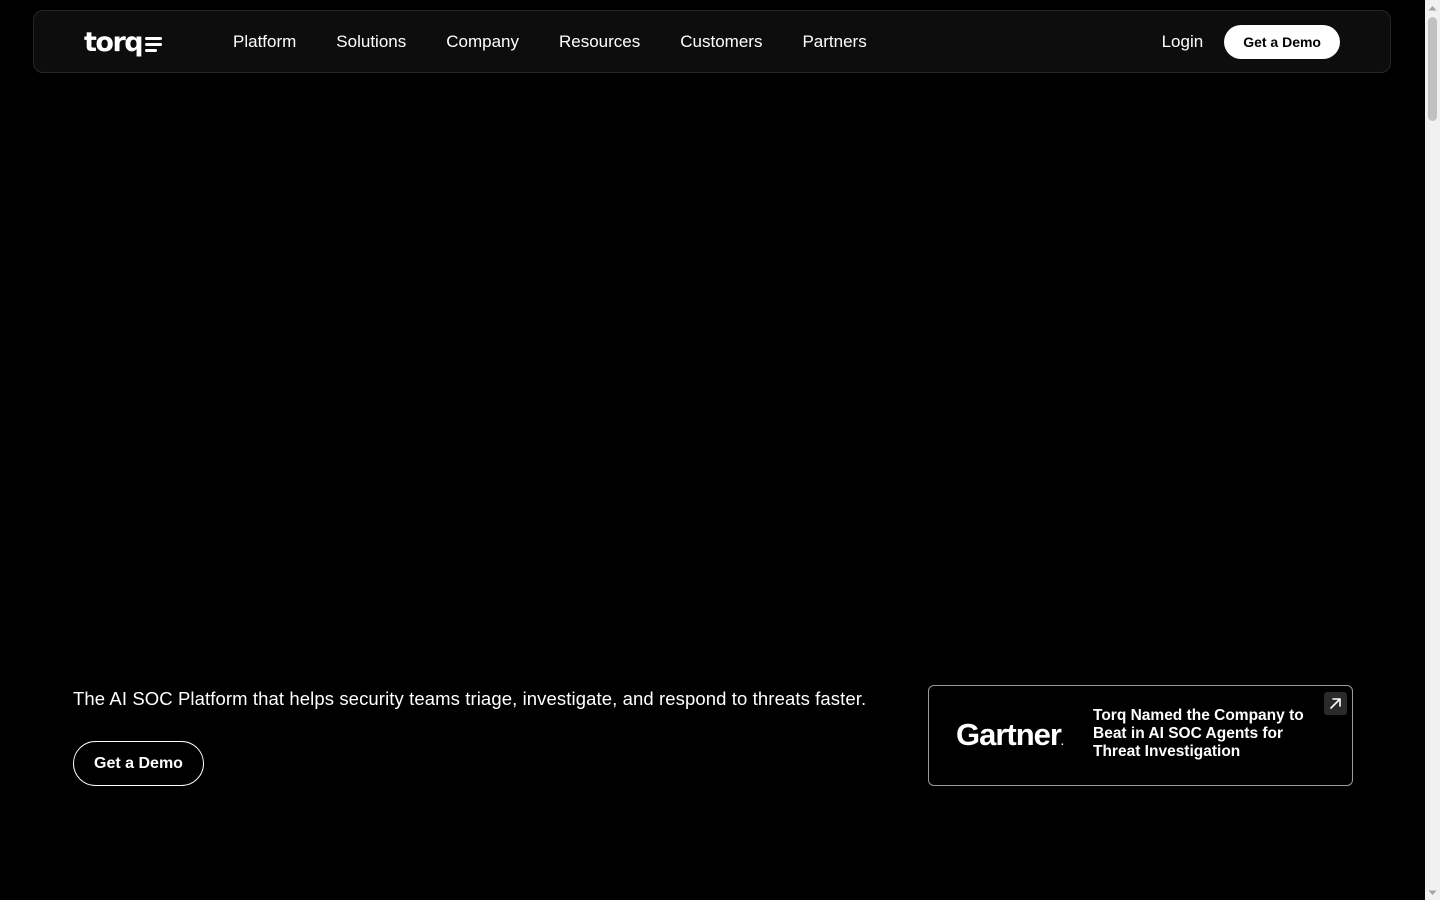  What do you see at coordinates (154, 44) in the screenshot?
I see `torq-logo-lines-icon` at bounding box center [154, 44].